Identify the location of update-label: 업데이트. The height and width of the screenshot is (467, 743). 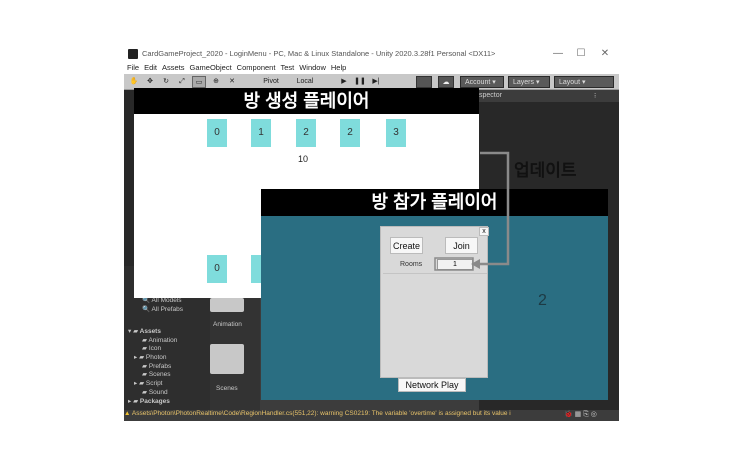
(545, 170).